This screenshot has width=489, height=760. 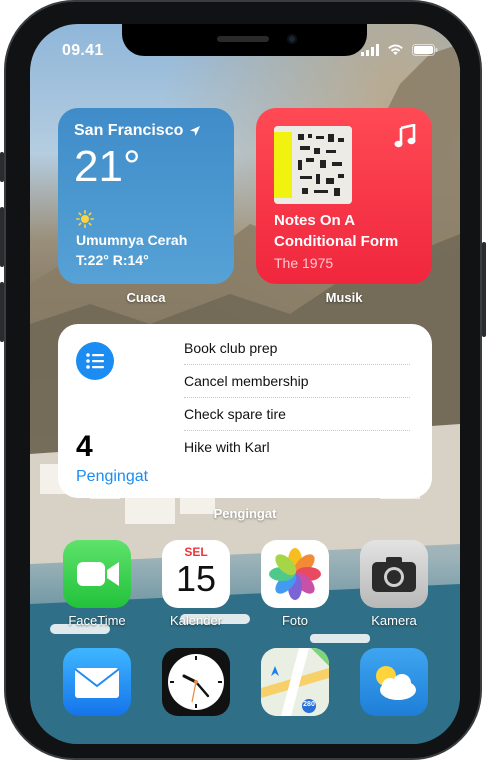 I want to click on photos-app-icon, so click(x=295, y=574).